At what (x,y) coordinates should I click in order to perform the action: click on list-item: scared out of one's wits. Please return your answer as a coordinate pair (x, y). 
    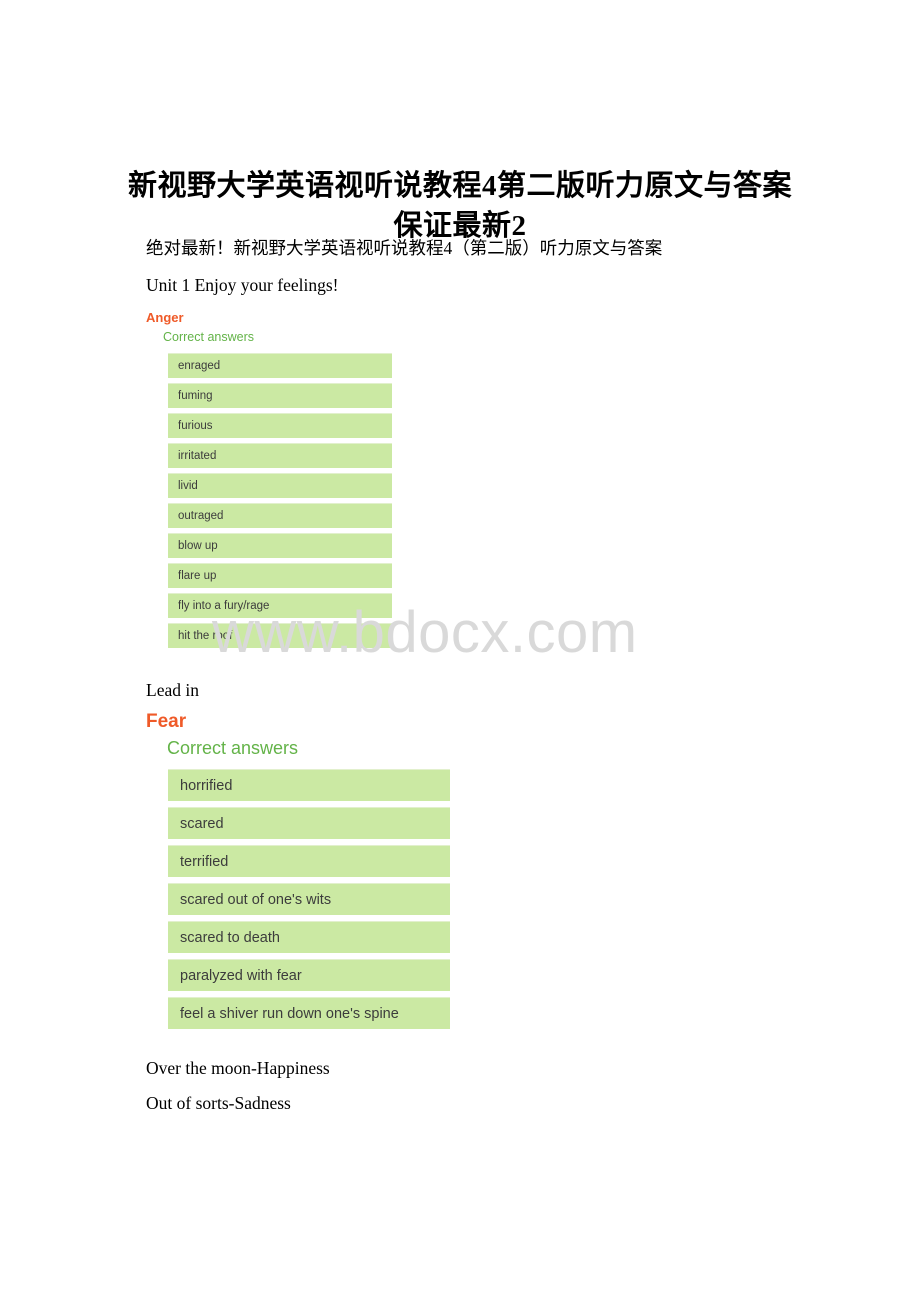
    Looking at the image, I should click on (309, 899).